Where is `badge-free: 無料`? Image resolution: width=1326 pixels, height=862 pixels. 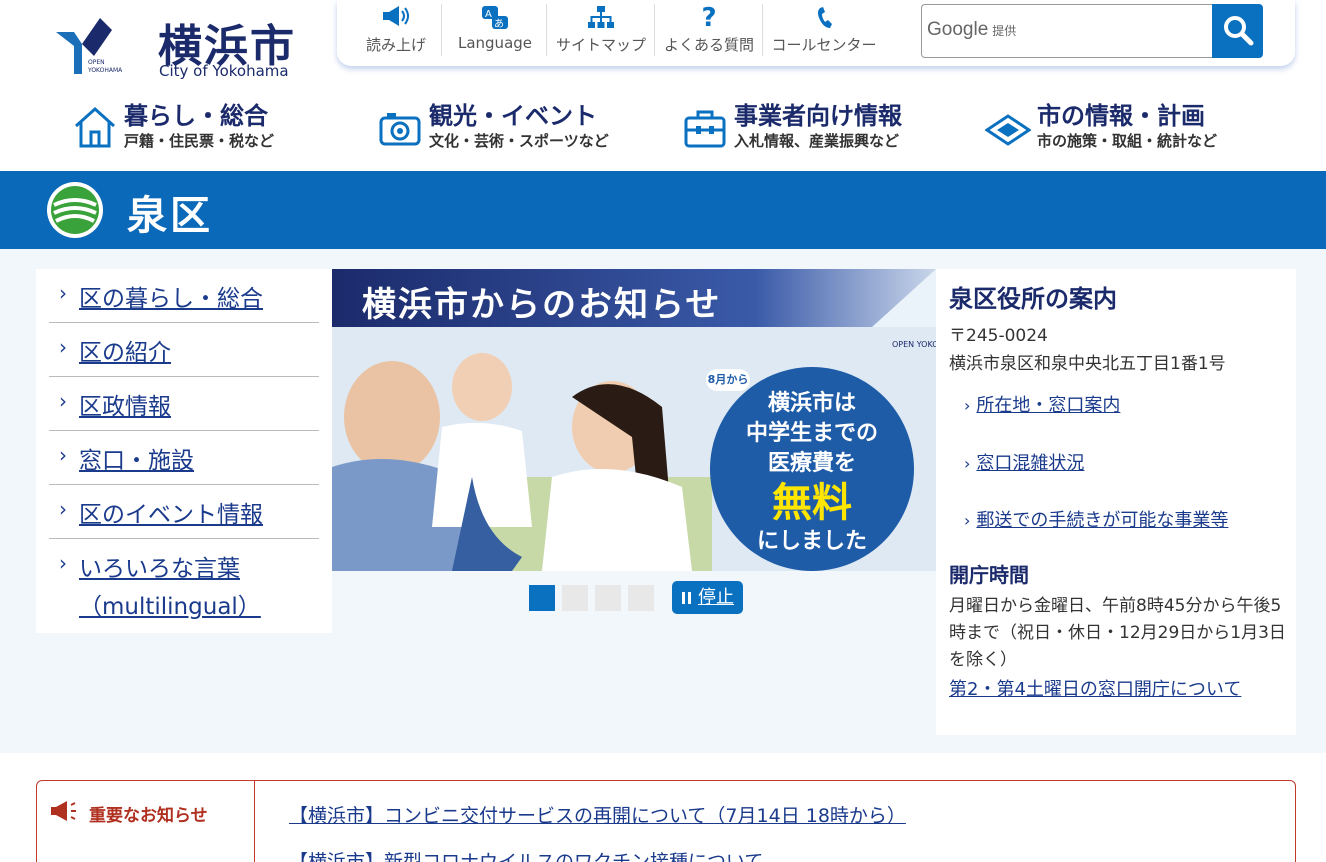
badge-free: 無料 is located at coordinates (812, 503).